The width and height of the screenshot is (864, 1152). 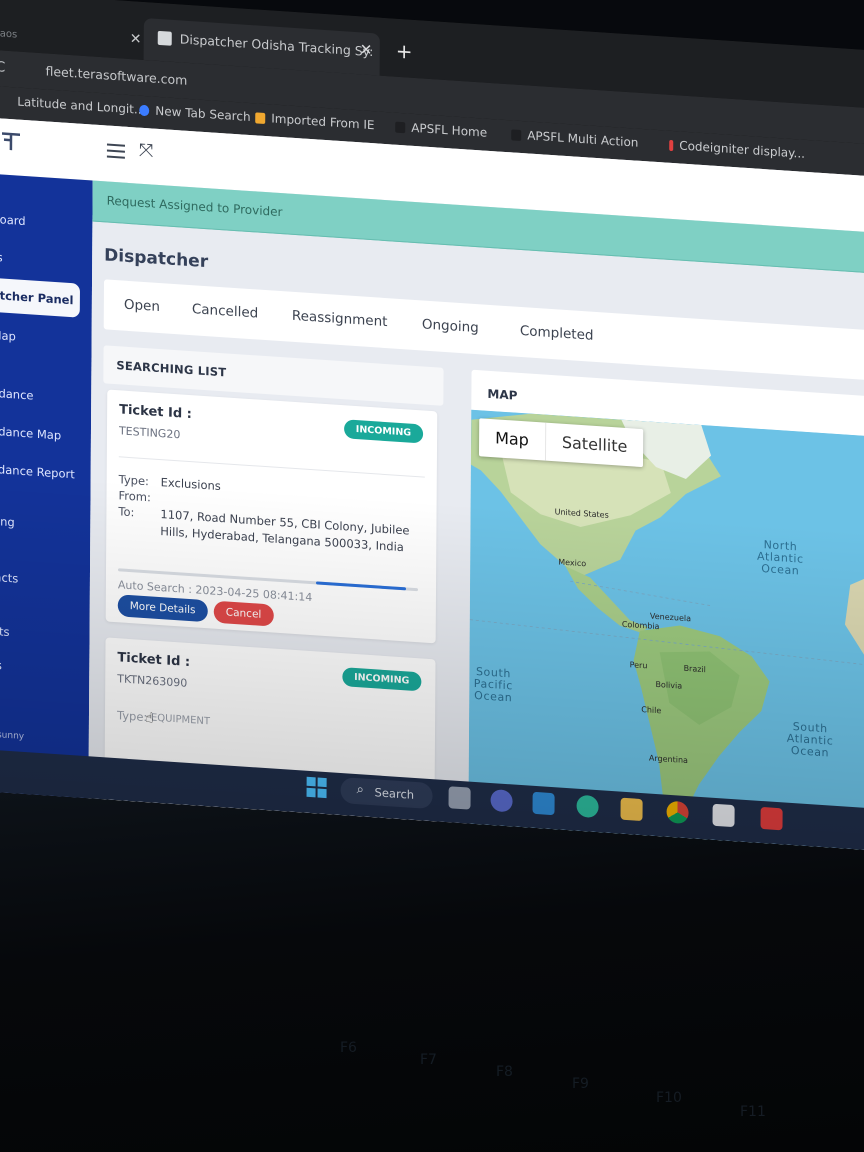 What do you see at coordinates (583, 139) in the screenshot?
I see `bookmark-label: APSFL Multi Action` at bounding box center [583, 139].